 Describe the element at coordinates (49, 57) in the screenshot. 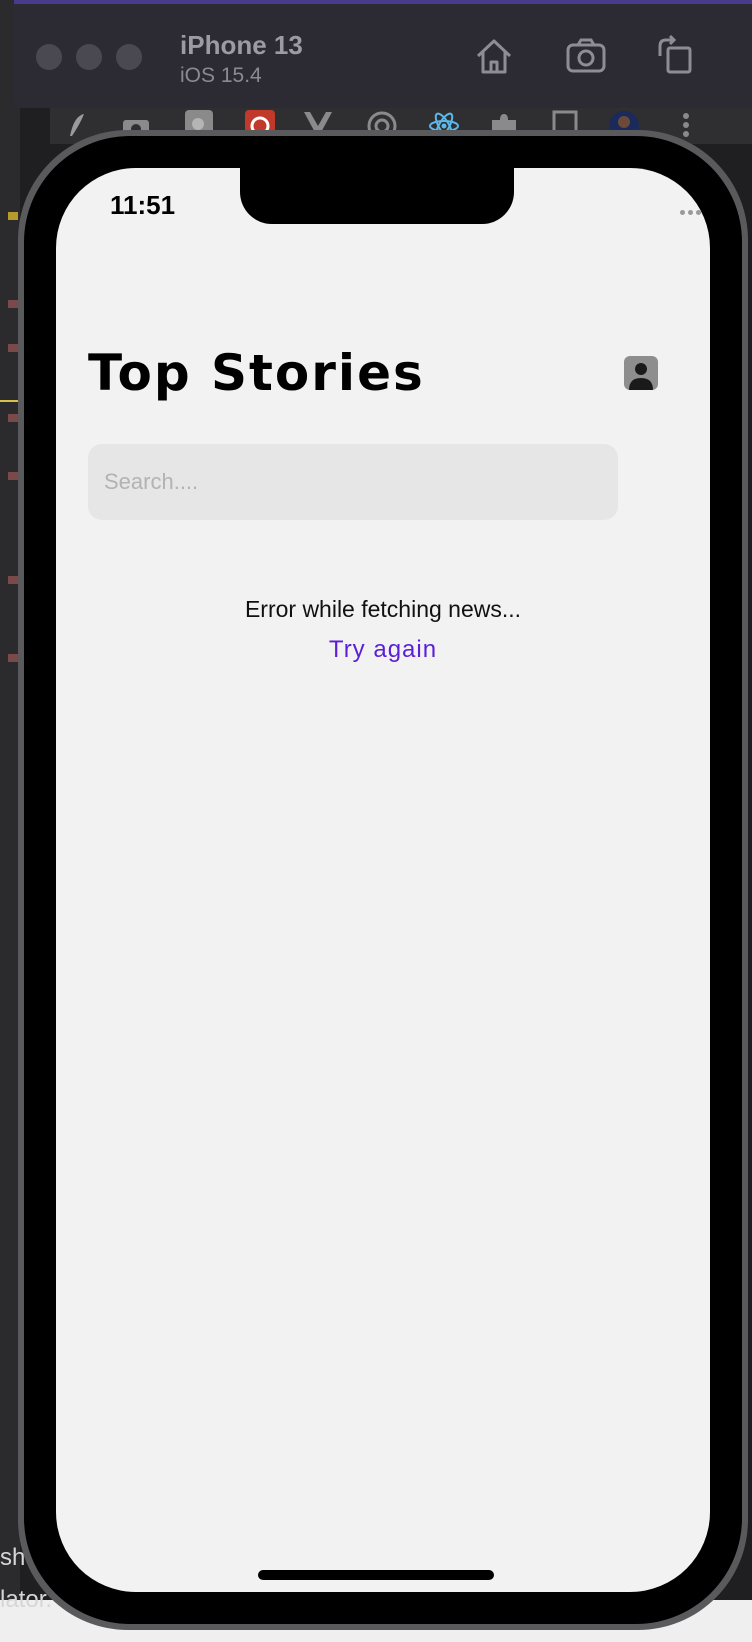

I see `close-window-button` at that location.